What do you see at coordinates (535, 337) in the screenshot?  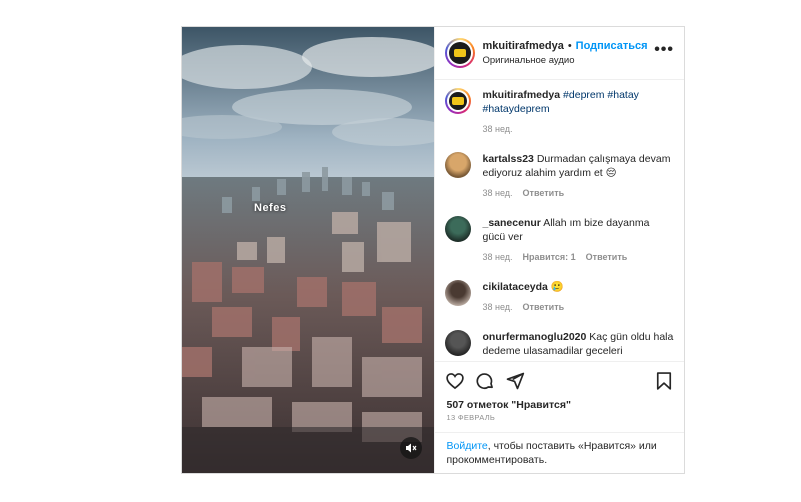 I see `comment-username: onurfermanoglu2020` at bounding box center [535, 337].